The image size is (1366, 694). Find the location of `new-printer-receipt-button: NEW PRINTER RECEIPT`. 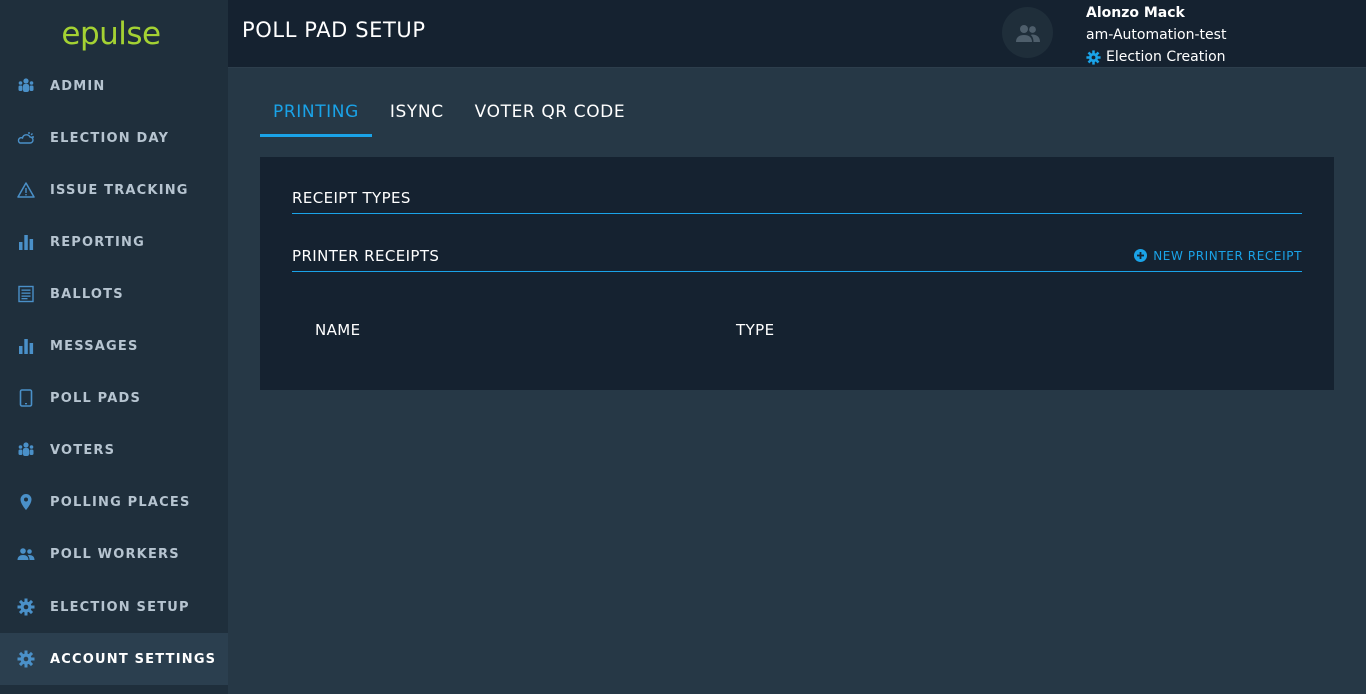

new-printer-receipt-button: NEW PRINTER RECEIPT is located at coordinates (1218, 256).